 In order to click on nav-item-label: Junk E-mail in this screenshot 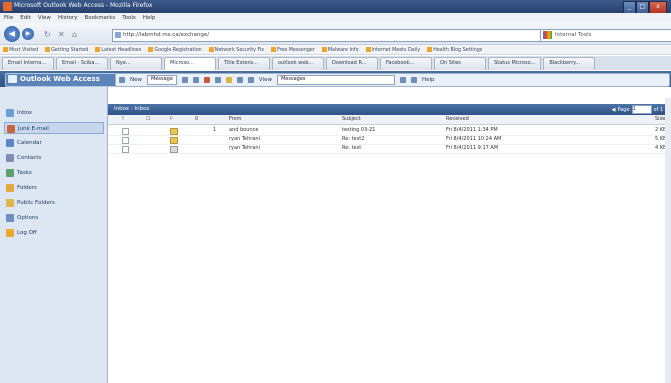, I will do `click(33, 129)`.